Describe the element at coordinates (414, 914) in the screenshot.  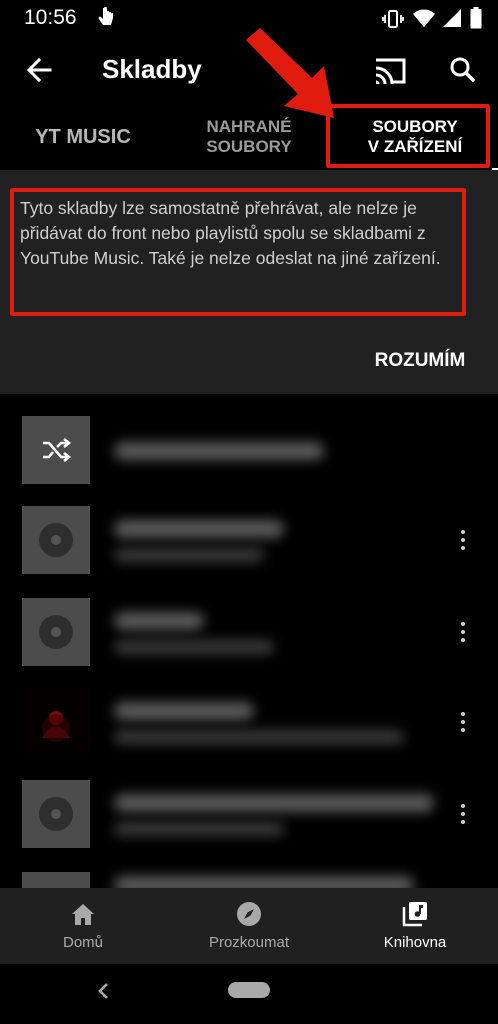
I see `library-icon` at that location.